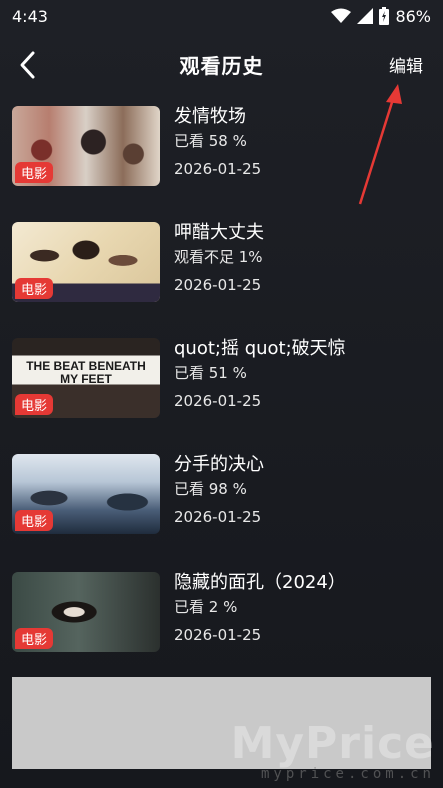 This screenshot has height=788, width=443. I want to click on movie-thumbnail: THE BEAT BENEATH MY FEET 电影, so click(86, 378).